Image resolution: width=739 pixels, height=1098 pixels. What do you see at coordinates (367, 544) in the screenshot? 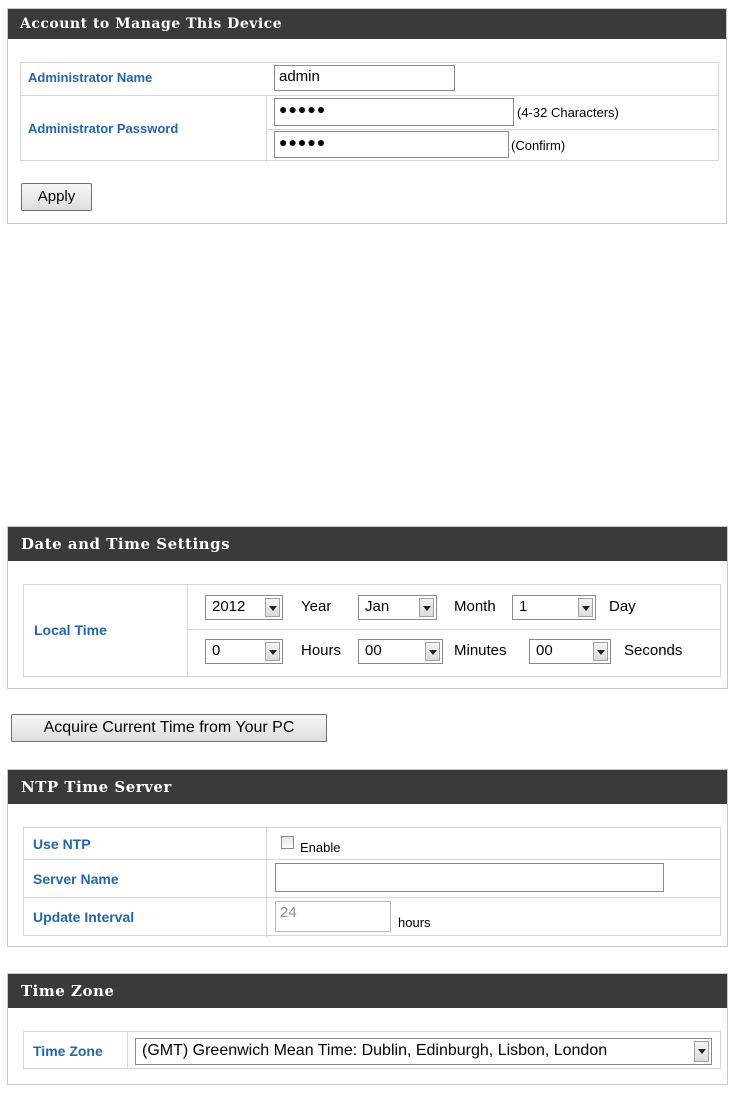
I see `datetime-panel-title: Date and Time Settings` at bounding box center [367, 544].